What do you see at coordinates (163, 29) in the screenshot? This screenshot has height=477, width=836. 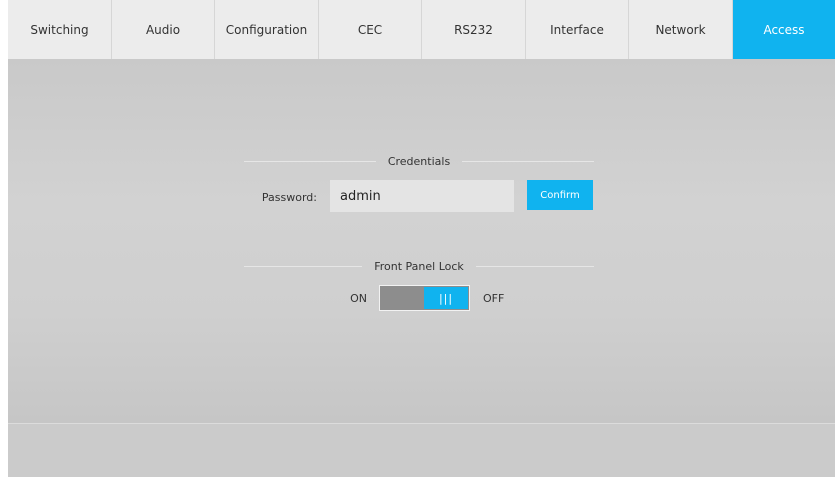 I see `tab-audio: Audio` at bounding box center [163, 29].